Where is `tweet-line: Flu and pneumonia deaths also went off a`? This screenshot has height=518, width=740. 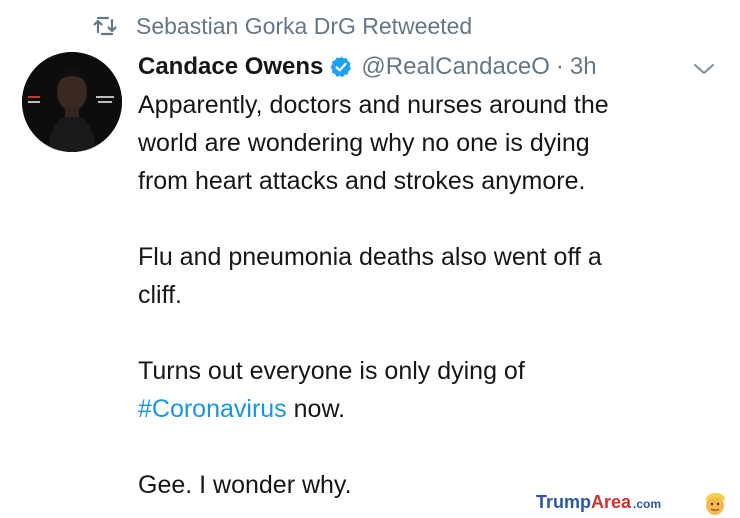
tweet-line: Flu and pneumonia deaths also went off a is located at coordinates (370, 257).